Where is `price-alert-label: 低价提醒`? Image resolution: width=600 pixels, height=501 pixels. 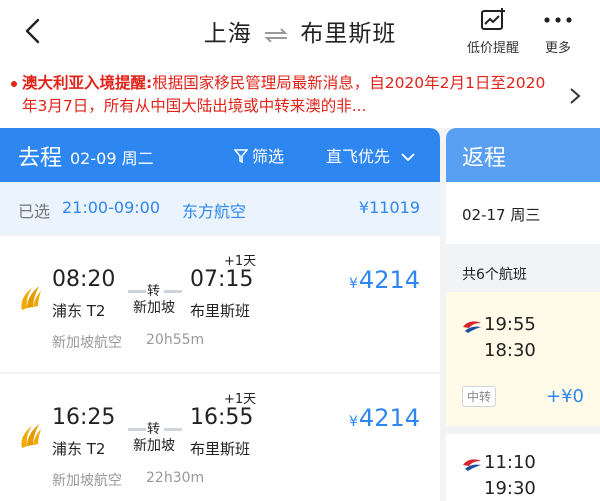 price-alert-label: 低价提醒 is located at coordinates (492, 48).